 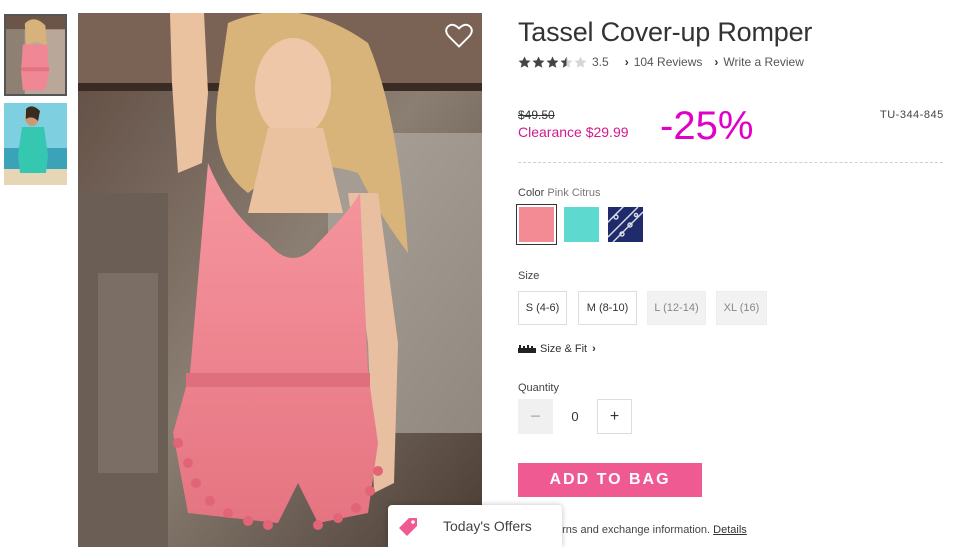 I want to click on star-rating, so click(x=552, y=62).